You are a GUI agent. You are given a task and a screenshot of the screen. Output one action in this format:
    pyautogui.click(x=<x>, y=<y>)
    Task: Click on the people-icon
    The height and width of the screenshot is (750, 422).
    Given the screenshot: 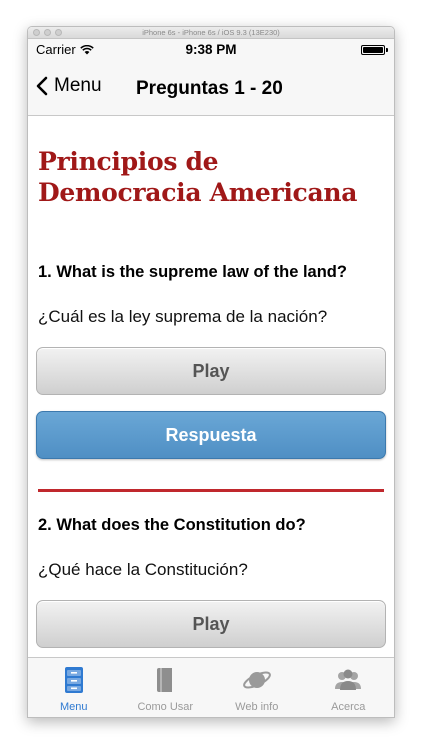 What is the action you would take?
    pyautogui.click(x=348, y=679)
    